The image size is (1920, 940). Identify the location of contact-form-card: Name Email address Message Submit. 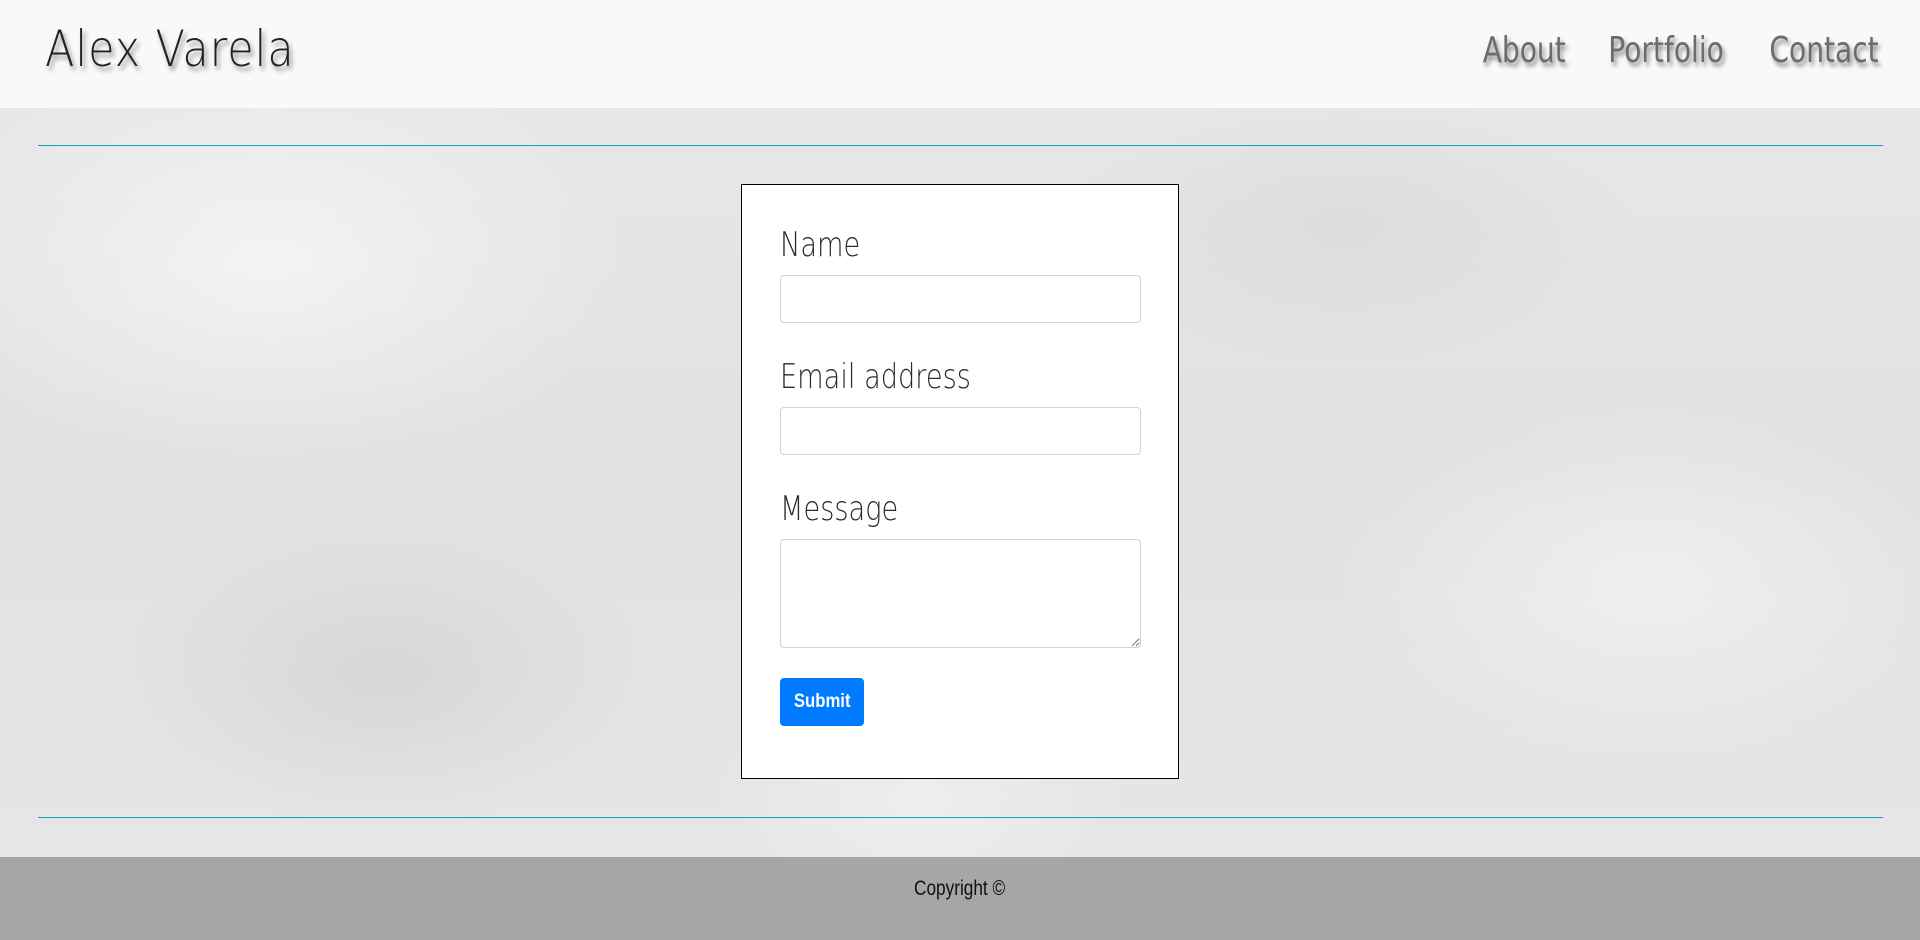
(960, 481).